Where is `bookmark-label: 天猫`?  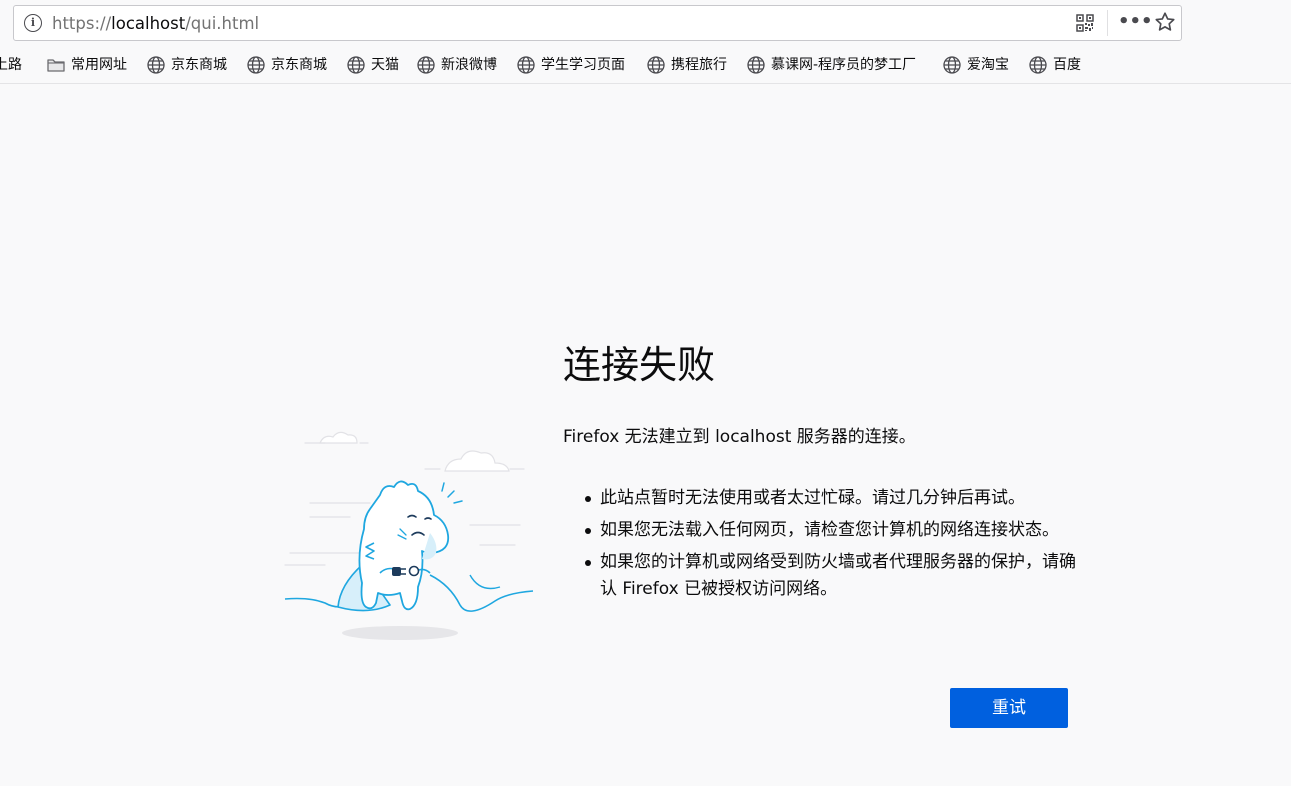 bookmark-label: 天猫 is located at coordinates (385, 65).